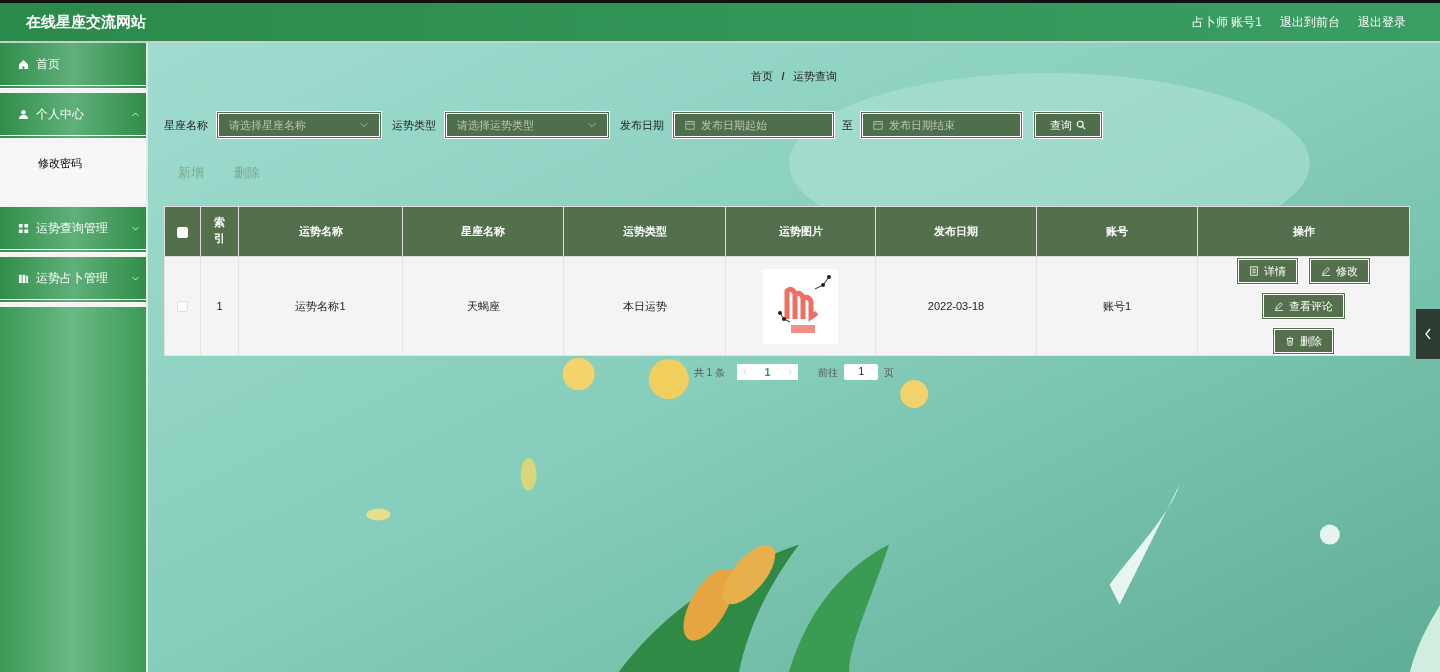  What do you see at coordinates (73, 163) in the screenshot?
I see `submenu-item: 修改密码` at bounding box center [73, 163].